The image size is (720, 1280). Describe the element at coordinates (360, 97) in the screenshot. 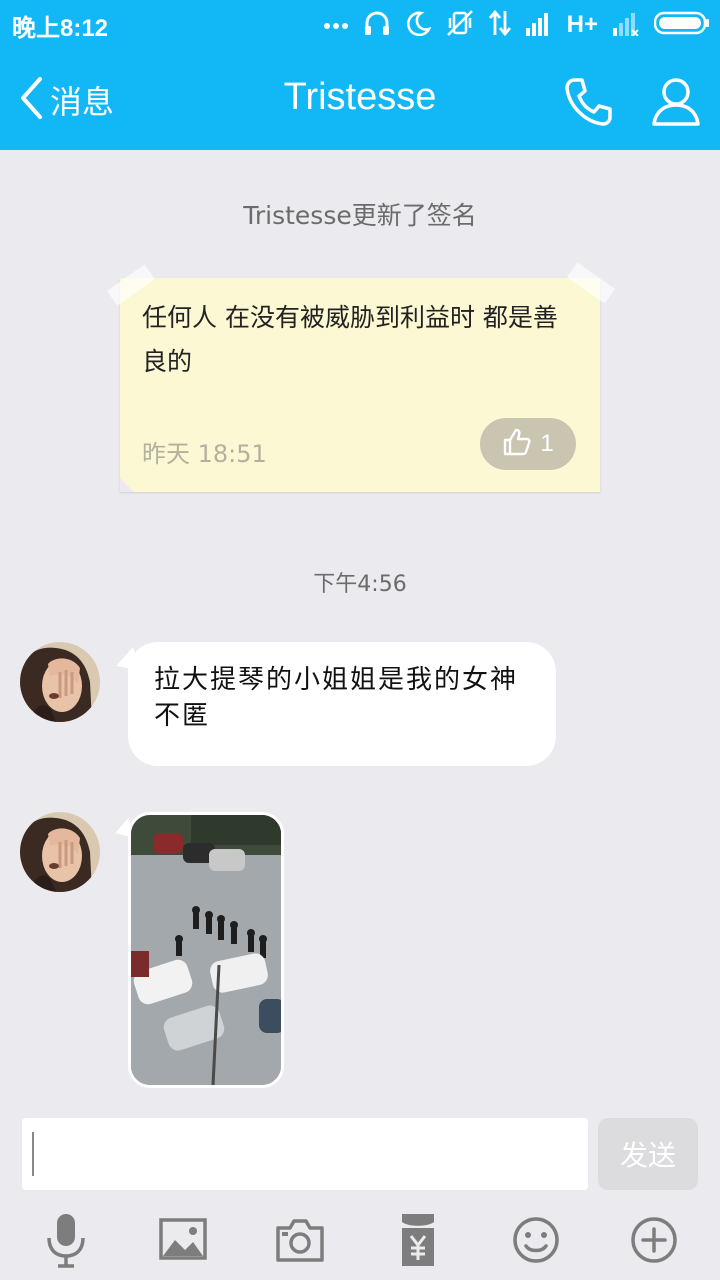

I see `chat-title: Tristesse` at that location.